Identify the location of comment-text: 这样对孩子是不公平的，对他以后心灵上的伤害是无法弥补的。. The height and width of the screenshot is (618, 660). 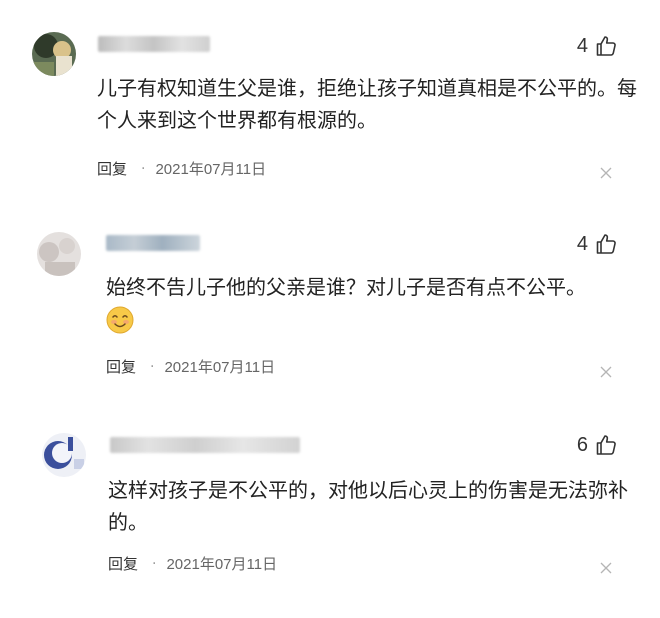
(368, 506).